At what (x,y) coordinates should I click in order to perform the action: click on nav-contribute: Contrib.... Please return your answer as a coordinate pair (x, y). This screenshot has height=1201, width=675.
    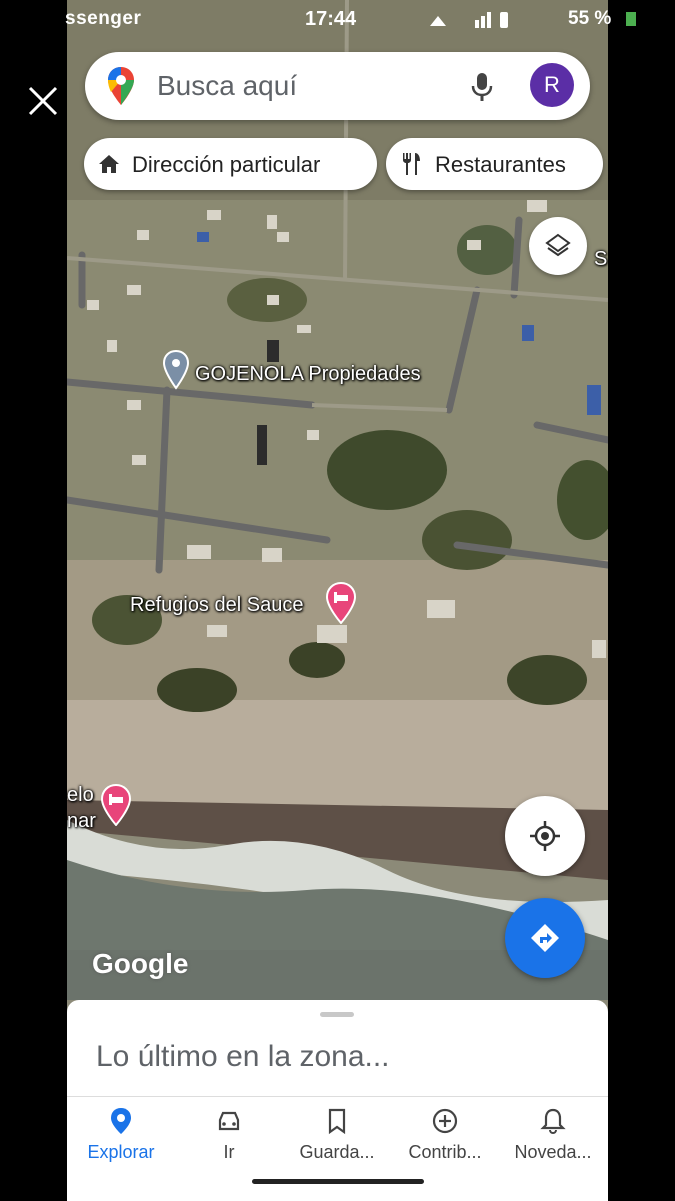
    Looking at the image, I should click on (445, 1149).